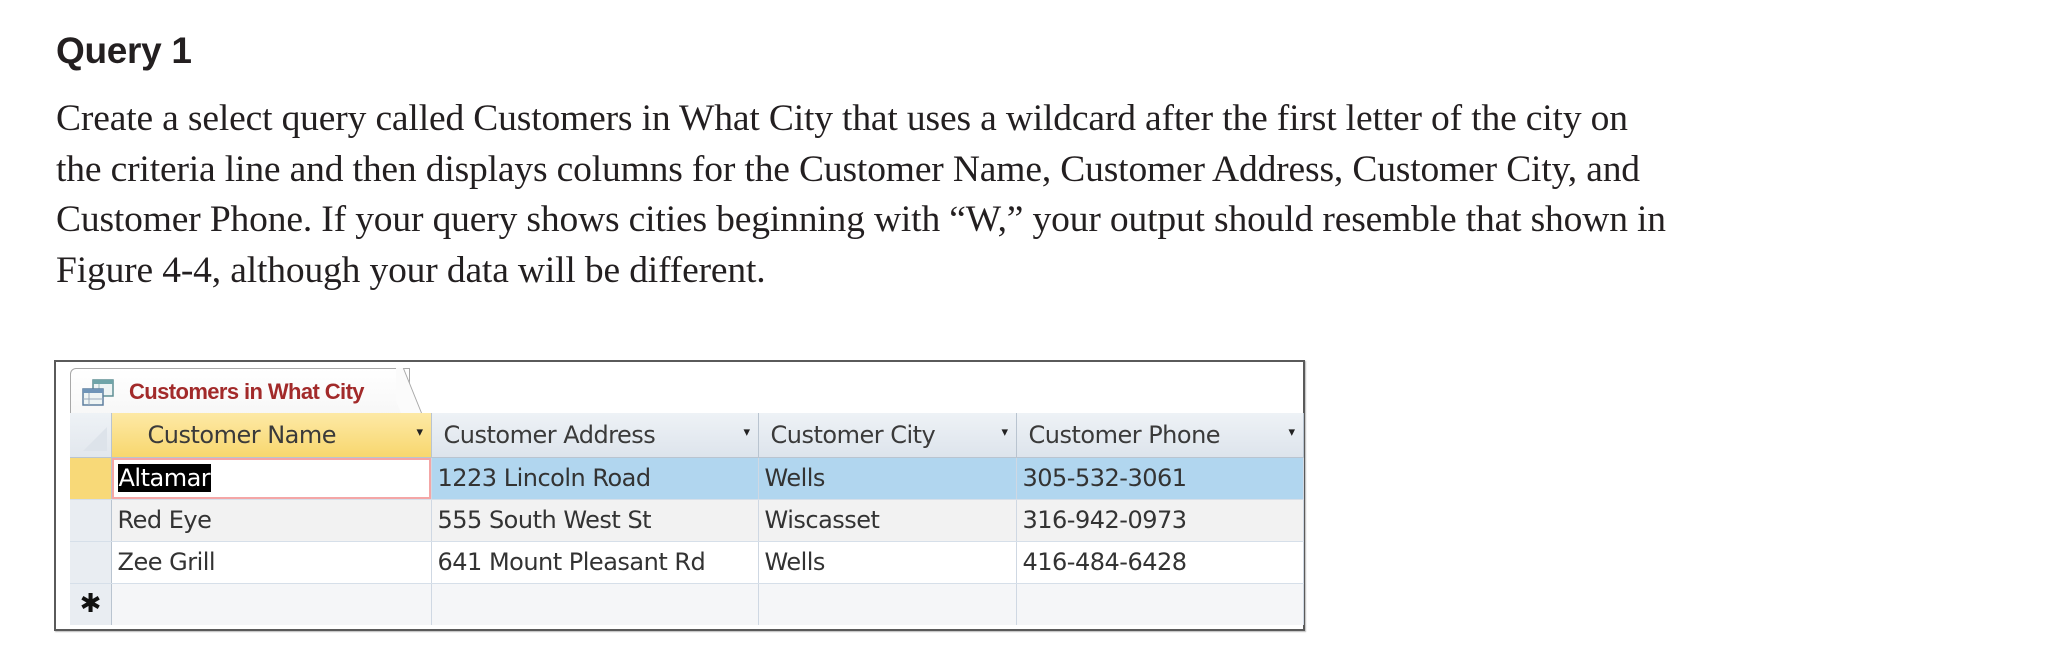 The image size is (2068, 656). Describe the element at coordinates (1160, 604) in the screenshot. I see `cell-new-customer-phone` at that location.